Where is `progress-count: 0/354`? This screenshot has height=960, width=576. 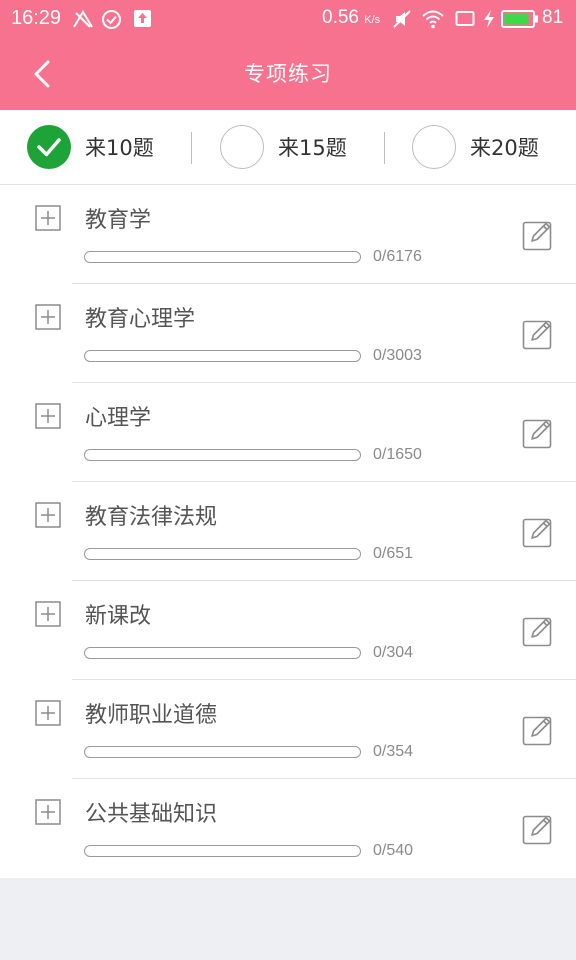
progress-count: 0/354 is located at coordinates (393, 751).